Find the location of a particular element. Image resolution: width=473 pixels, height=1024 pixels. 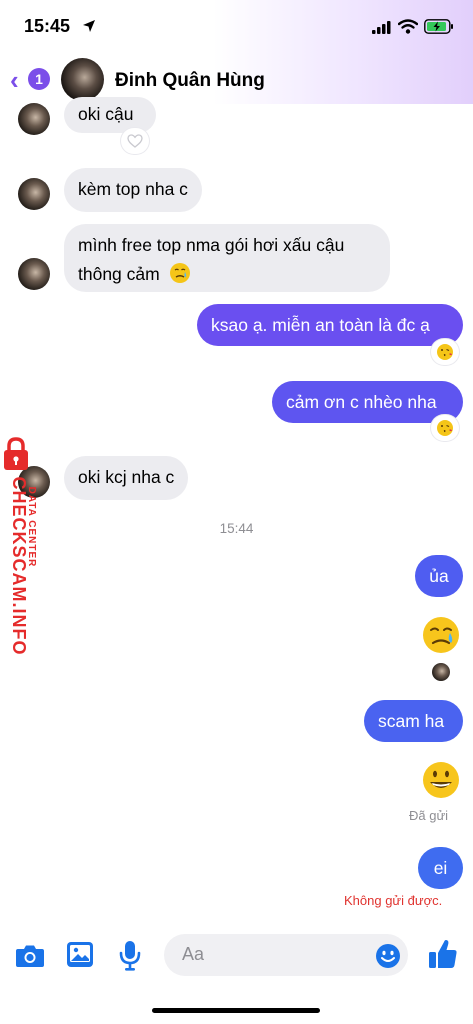

message-text: oki kcj nha c is located at coordinates (126, 477).